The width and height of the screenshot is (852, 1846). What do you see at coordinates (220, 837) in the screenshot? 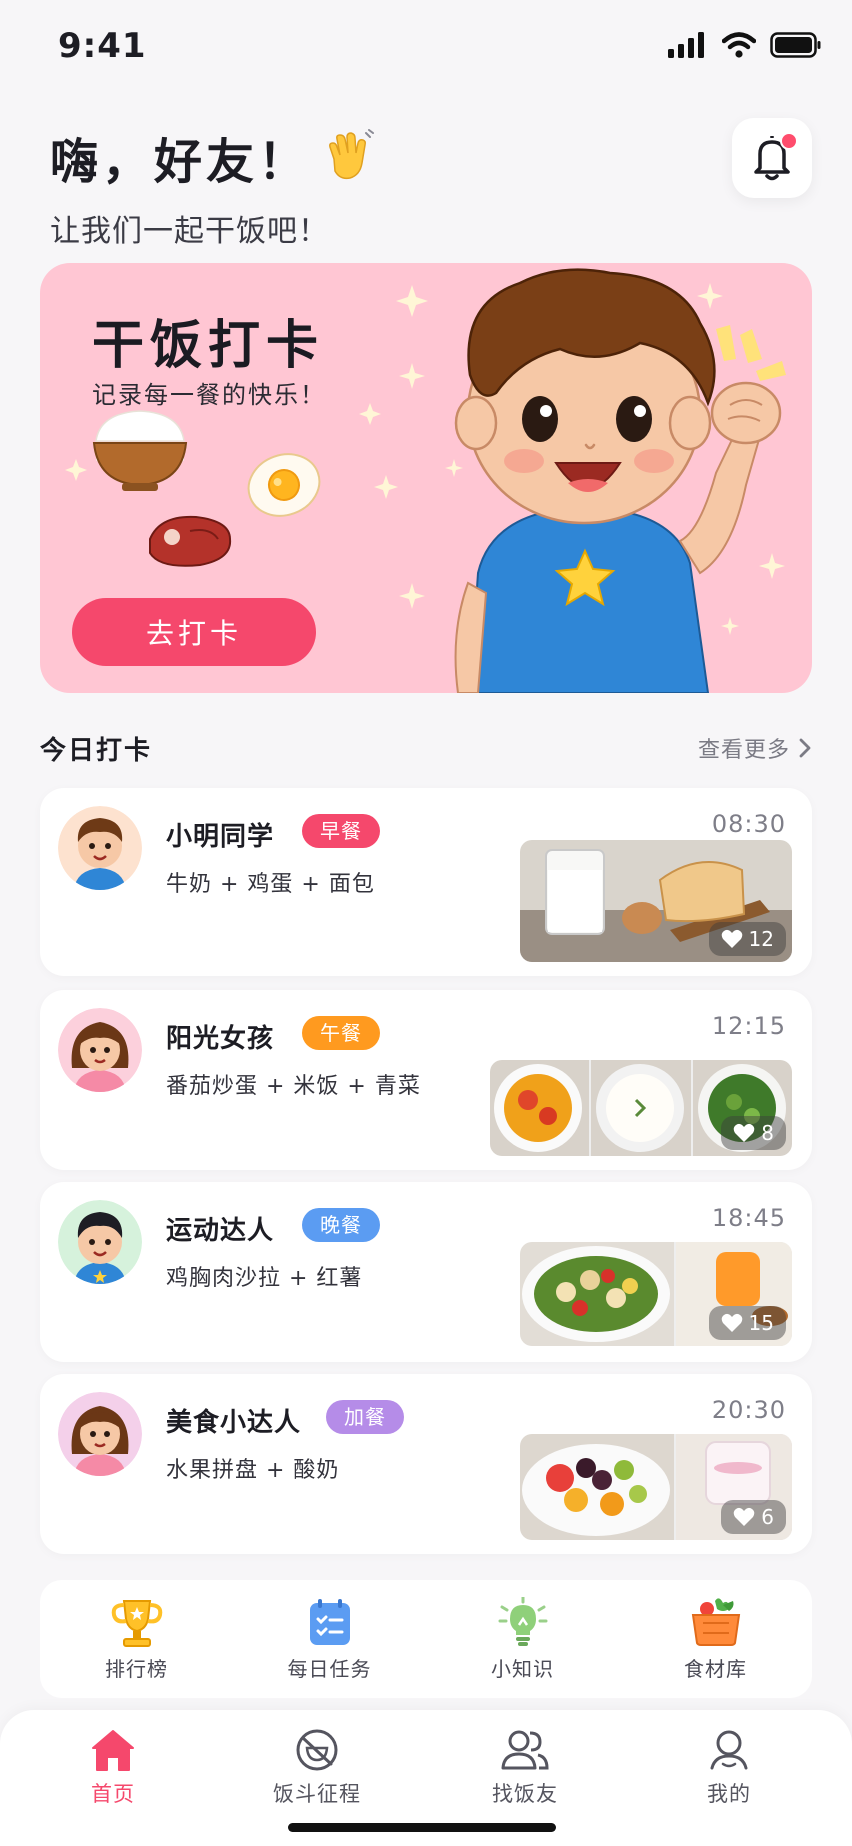
I see `user-name: 小明同学` at bounding box center [220, 837].